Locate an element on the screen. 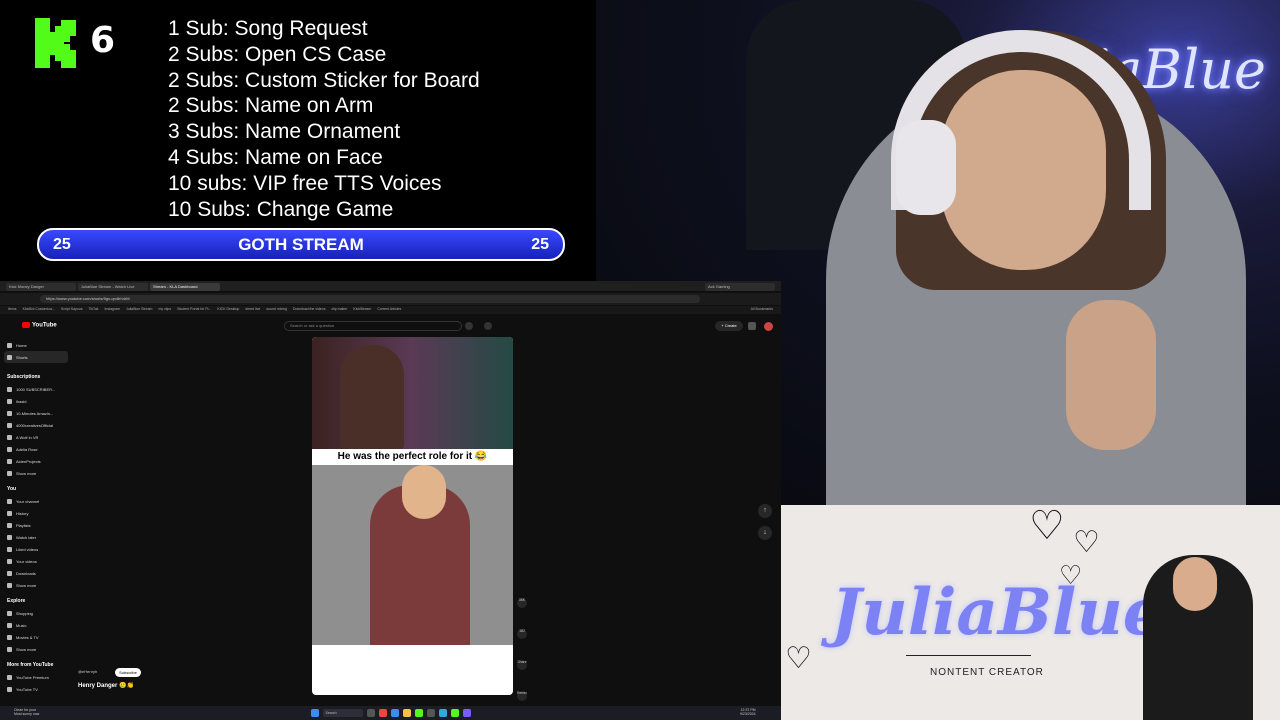 The image size is (1280, 720). mic-icon is located at coordinates (488, 326).